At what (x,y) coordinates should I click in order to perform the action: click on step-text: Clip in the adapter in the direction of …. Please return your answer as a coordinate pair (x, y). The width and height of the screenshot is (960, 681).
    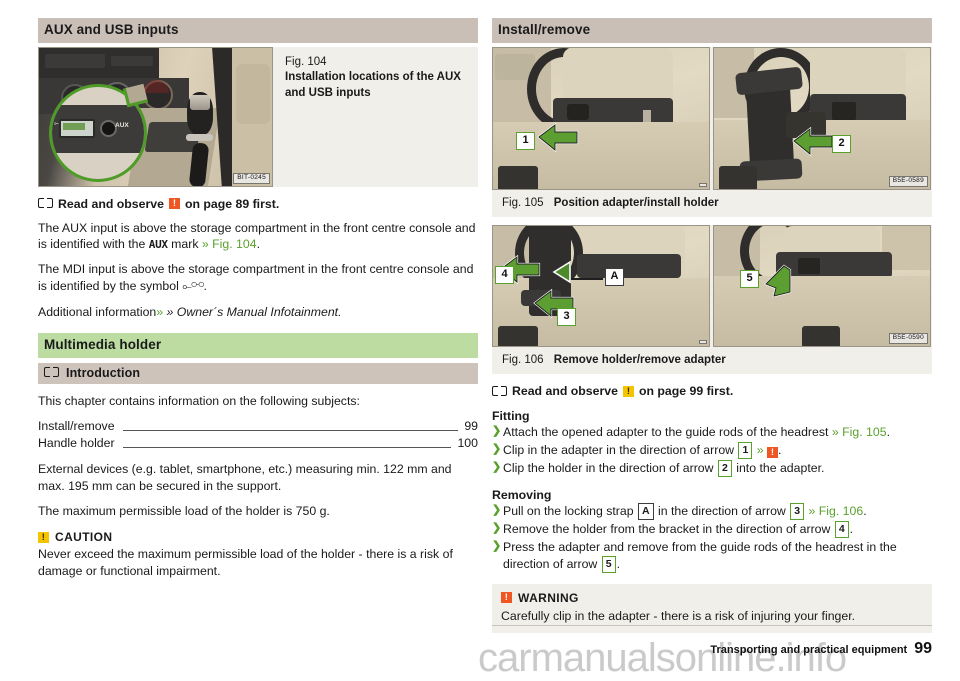
    Looking at the image, I should click on (619, 449).